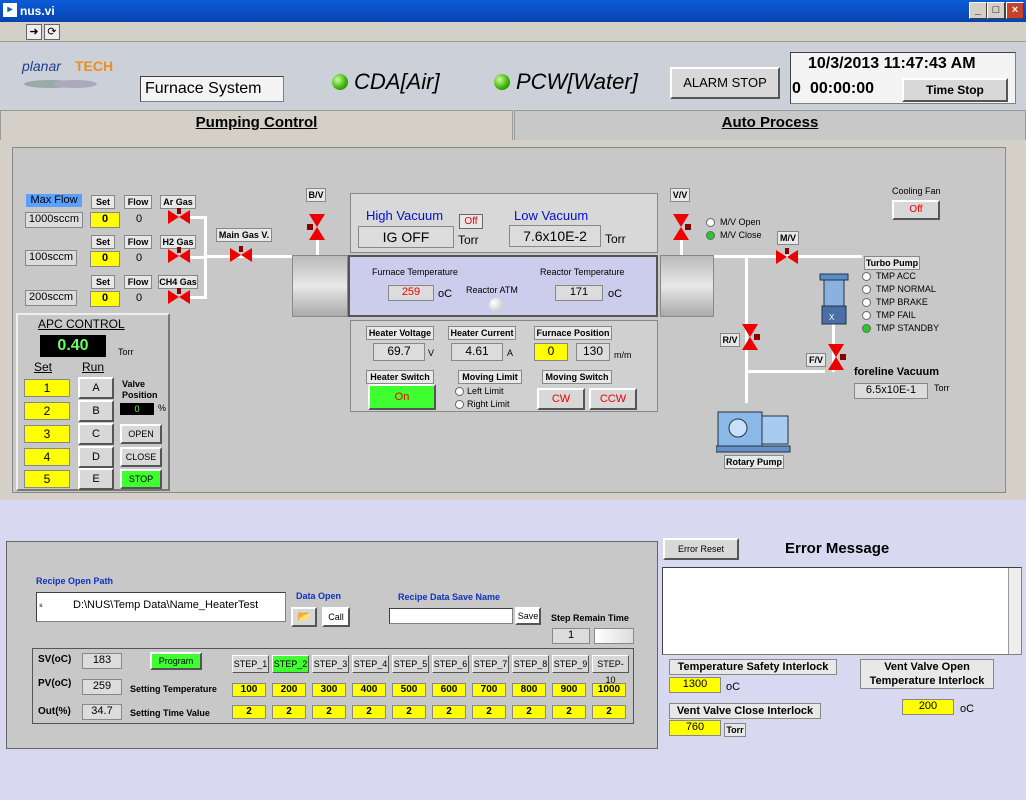 The width and height of the screenshot is (1026, 800). What do you see at coordinates (304, 617) in the screenshot?
I see `folder-open-icon: 📂` at bounding box center [304, 617].